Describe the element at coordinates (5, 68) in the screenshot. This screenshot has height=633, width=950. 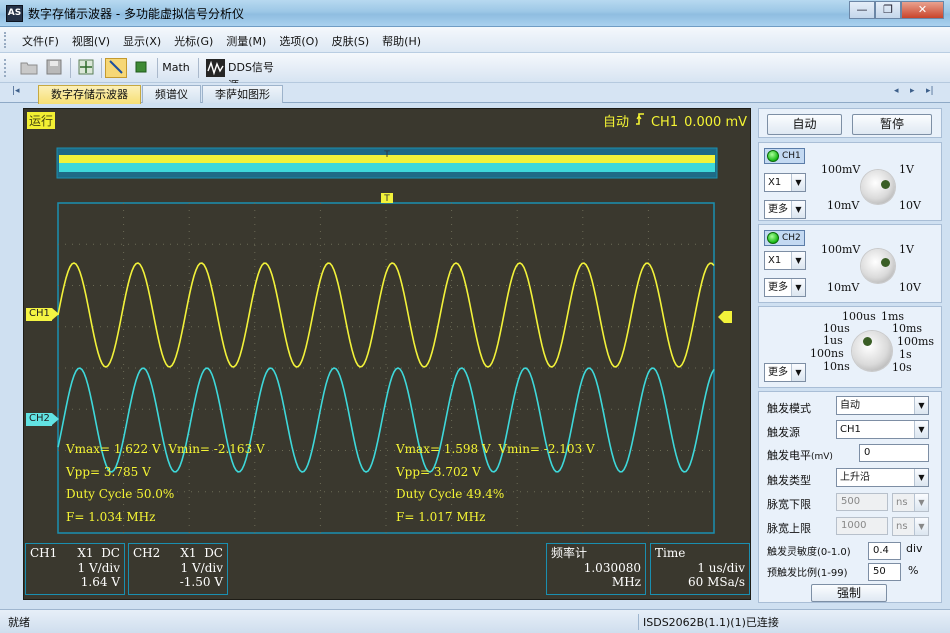
I see `toolbar-grip` at that location.